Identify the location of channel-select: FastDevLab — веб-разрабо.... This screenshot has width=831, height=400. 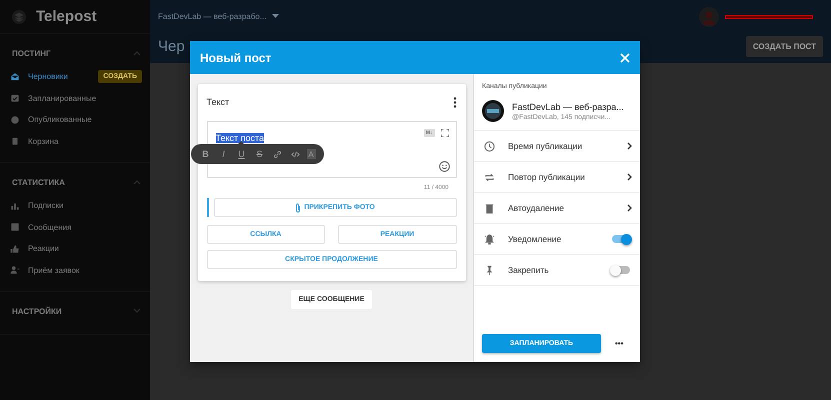
(219, 16).